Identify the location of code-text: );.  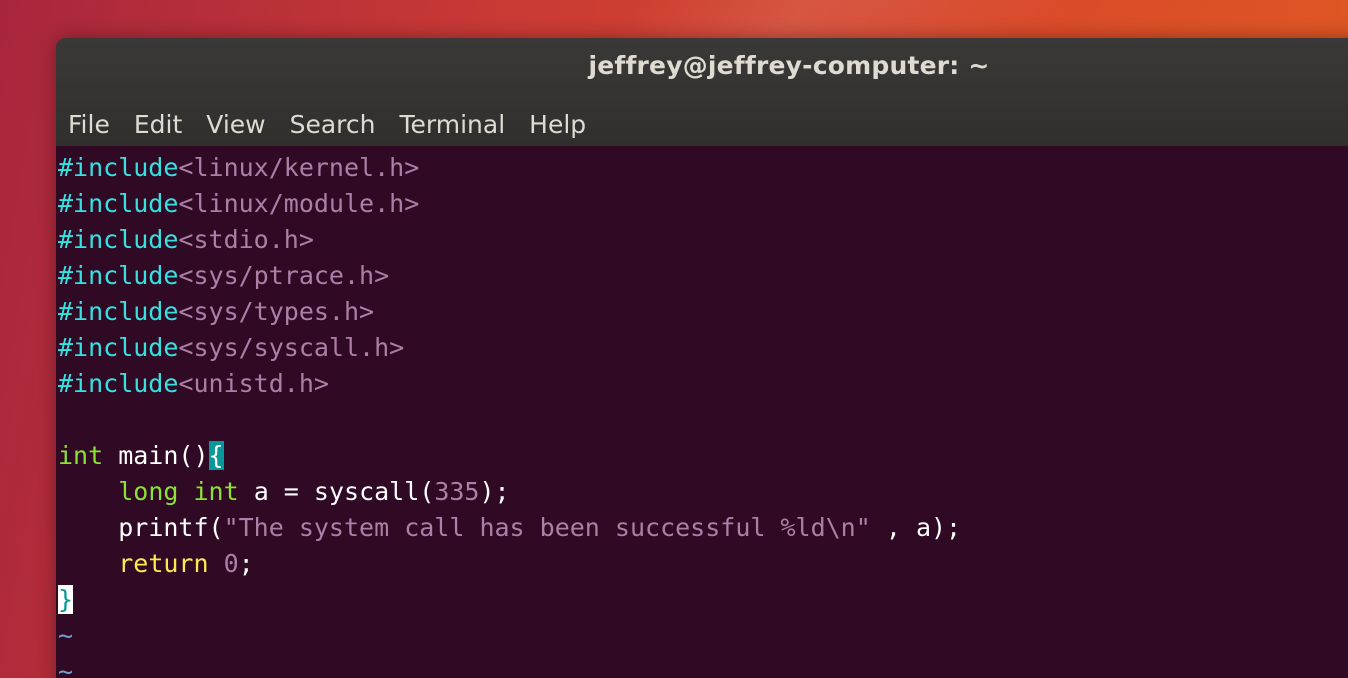
(494, 491).